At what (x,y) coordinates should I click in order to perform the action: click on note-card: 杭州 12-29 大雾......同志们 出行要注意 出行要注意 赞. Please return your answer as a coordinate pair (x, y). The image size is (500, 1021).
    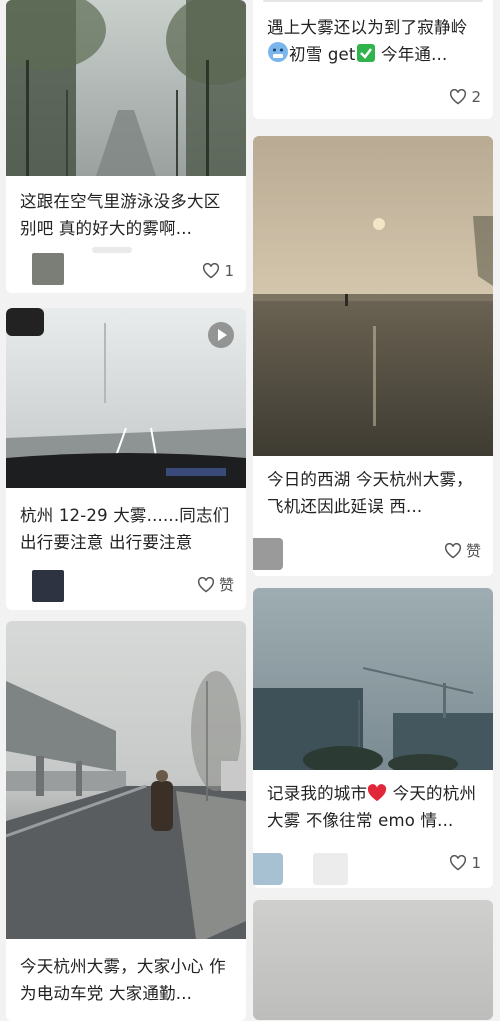
    Looking at the image, I should click on (126, 459).